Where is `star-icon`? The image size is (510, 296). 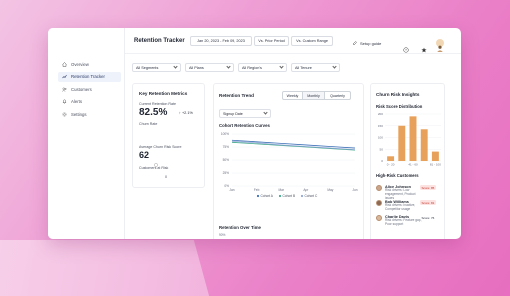 star-icon is located at coordinates (424, 46).